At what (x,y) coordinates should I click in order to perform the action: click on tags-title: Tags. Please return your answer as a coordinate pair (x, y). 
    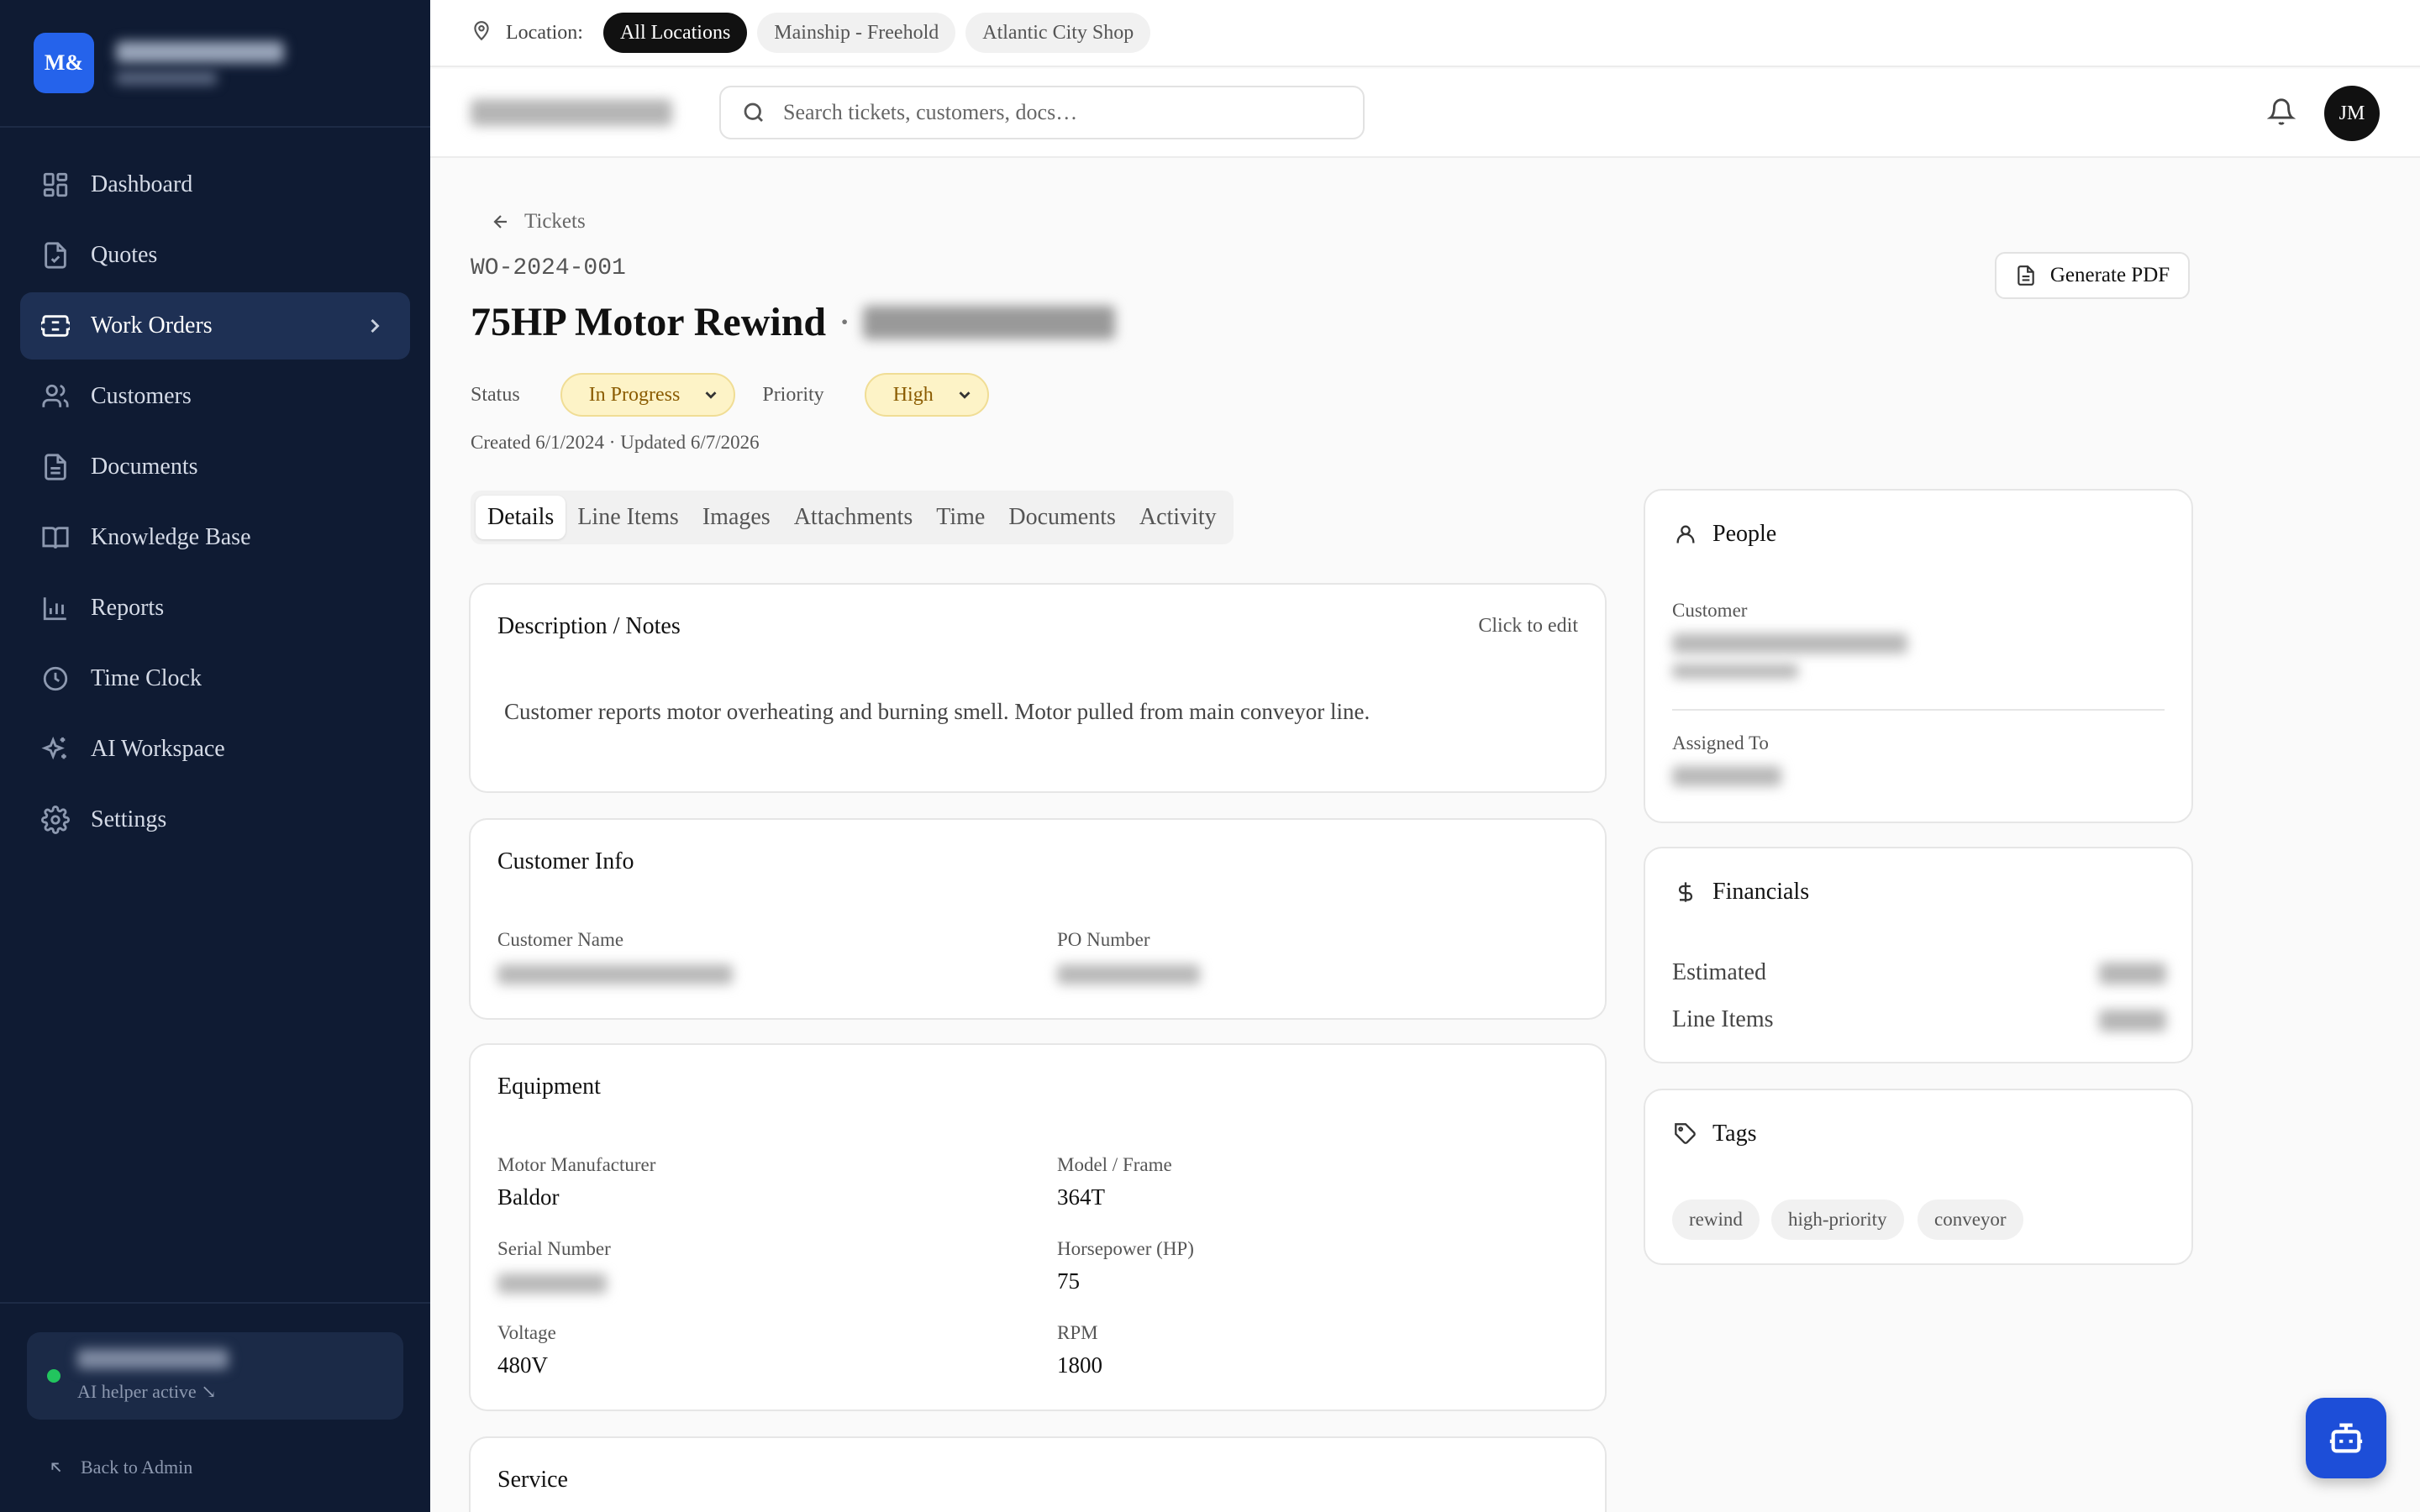
    Looking at the image, I should click on (1715, 1134).